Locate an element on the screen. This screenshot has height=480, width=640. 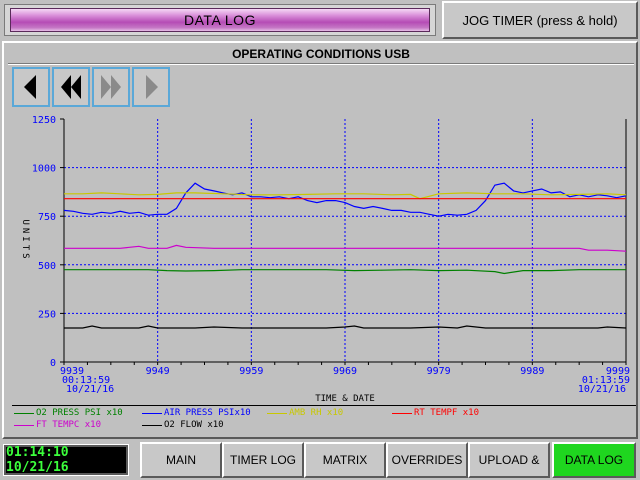
play-left-icon is located at coordinates (30, 87).